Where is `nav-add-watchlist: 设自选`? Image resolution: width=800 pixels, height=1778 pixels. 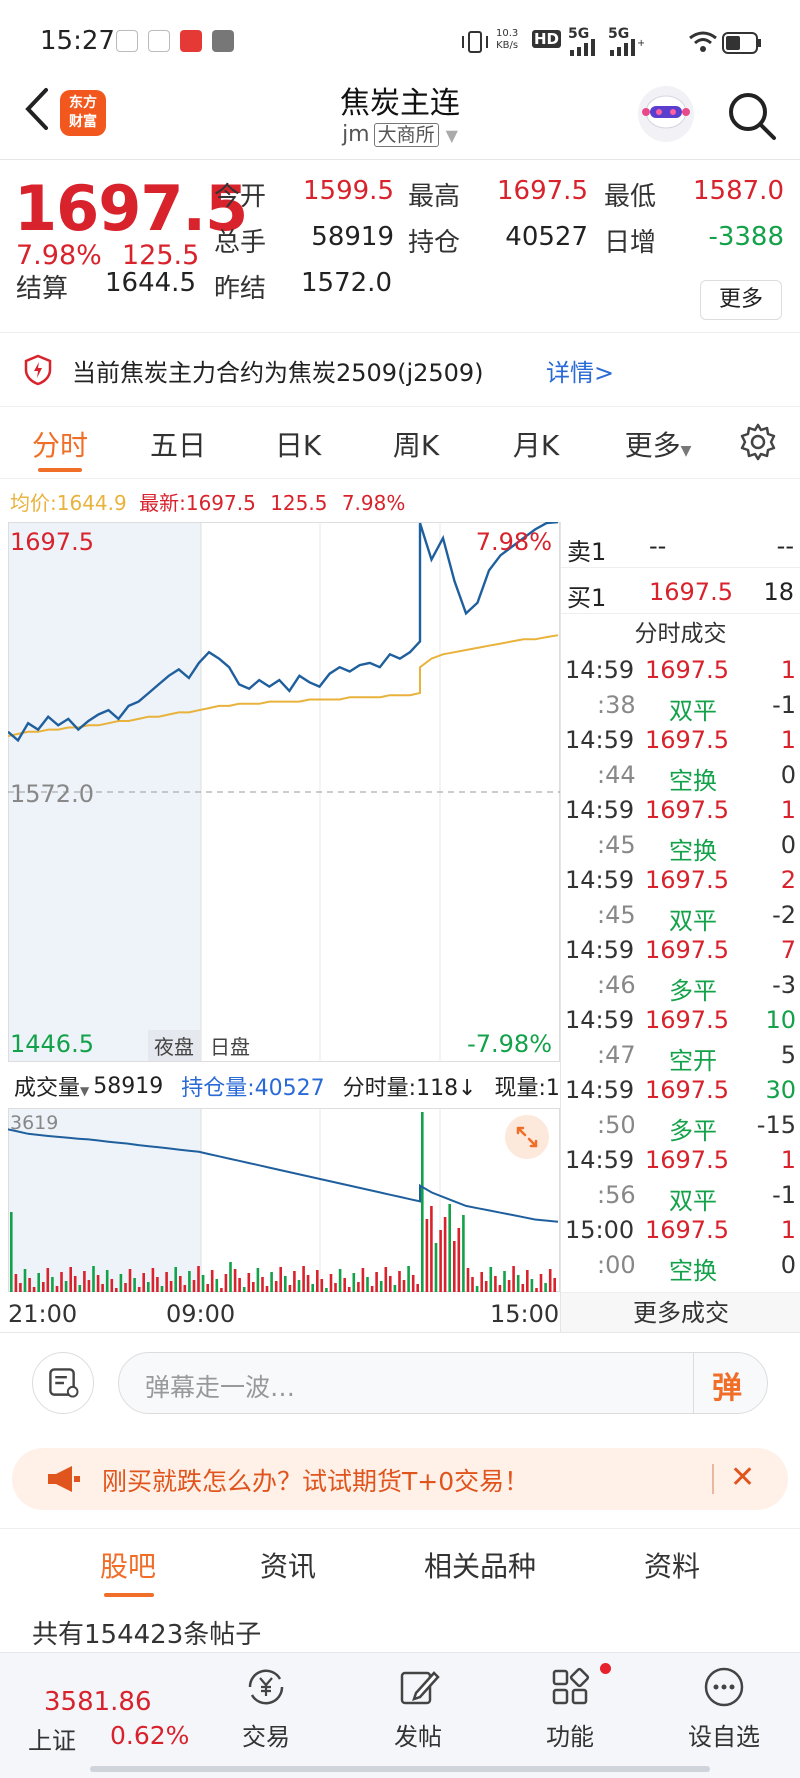
nav-add-watchlist: 设自选 is located at coordinates (724, 1707).